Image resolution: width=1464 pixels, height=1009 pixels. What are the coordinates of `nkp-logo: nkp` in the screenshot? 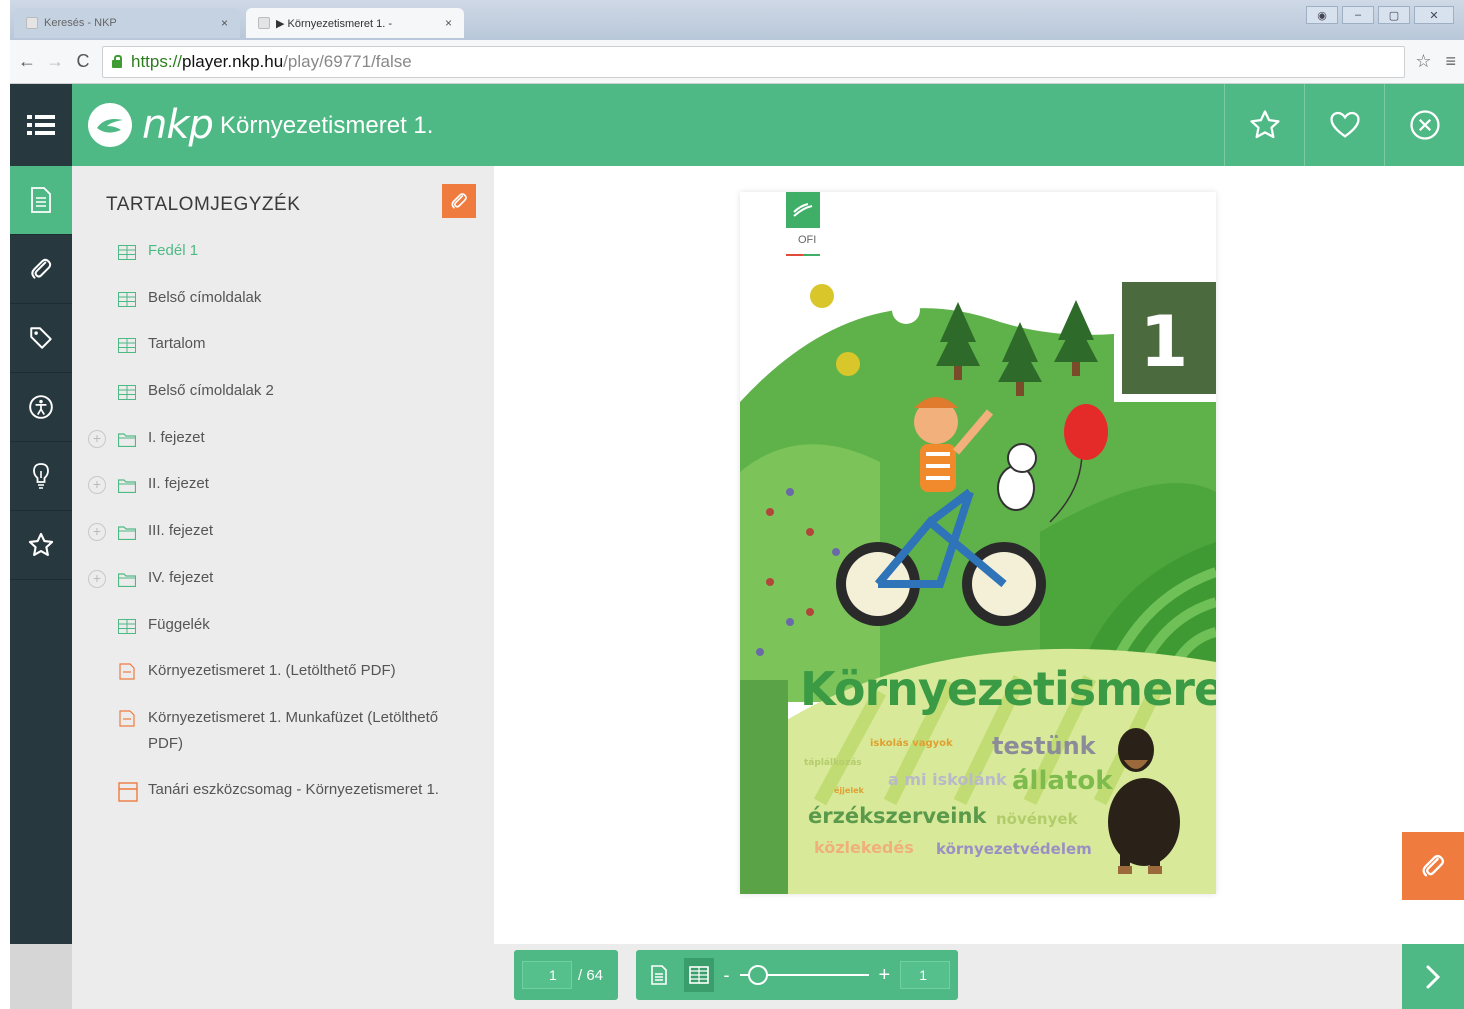 It's located at (151, 125).